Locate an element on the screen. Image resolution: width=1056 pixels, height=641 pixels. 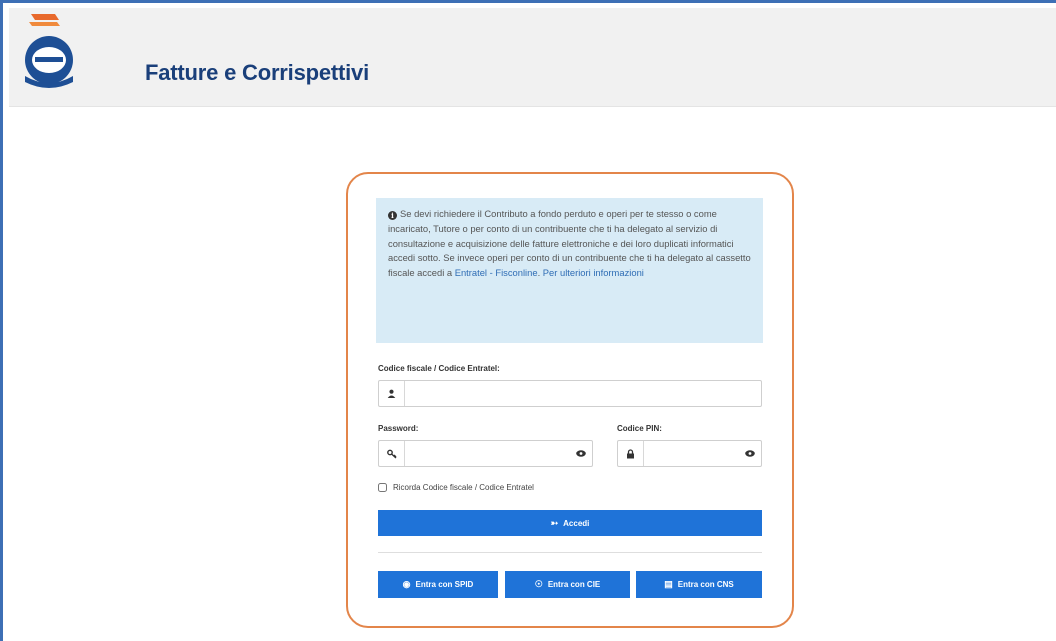
spid-user-icon: ◉ is located at coordinates (406, 584).